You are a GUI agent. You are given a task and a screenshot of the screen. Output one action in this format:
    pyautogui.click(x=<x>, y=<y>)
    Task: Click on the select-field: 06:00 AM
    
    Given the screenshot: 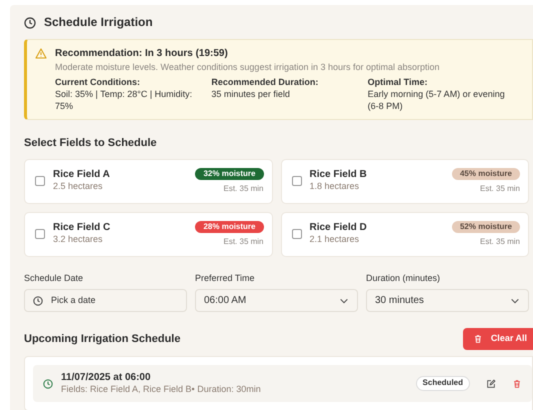 What is the action you would take?
    pyautogui.click(x=276, y=300)
    